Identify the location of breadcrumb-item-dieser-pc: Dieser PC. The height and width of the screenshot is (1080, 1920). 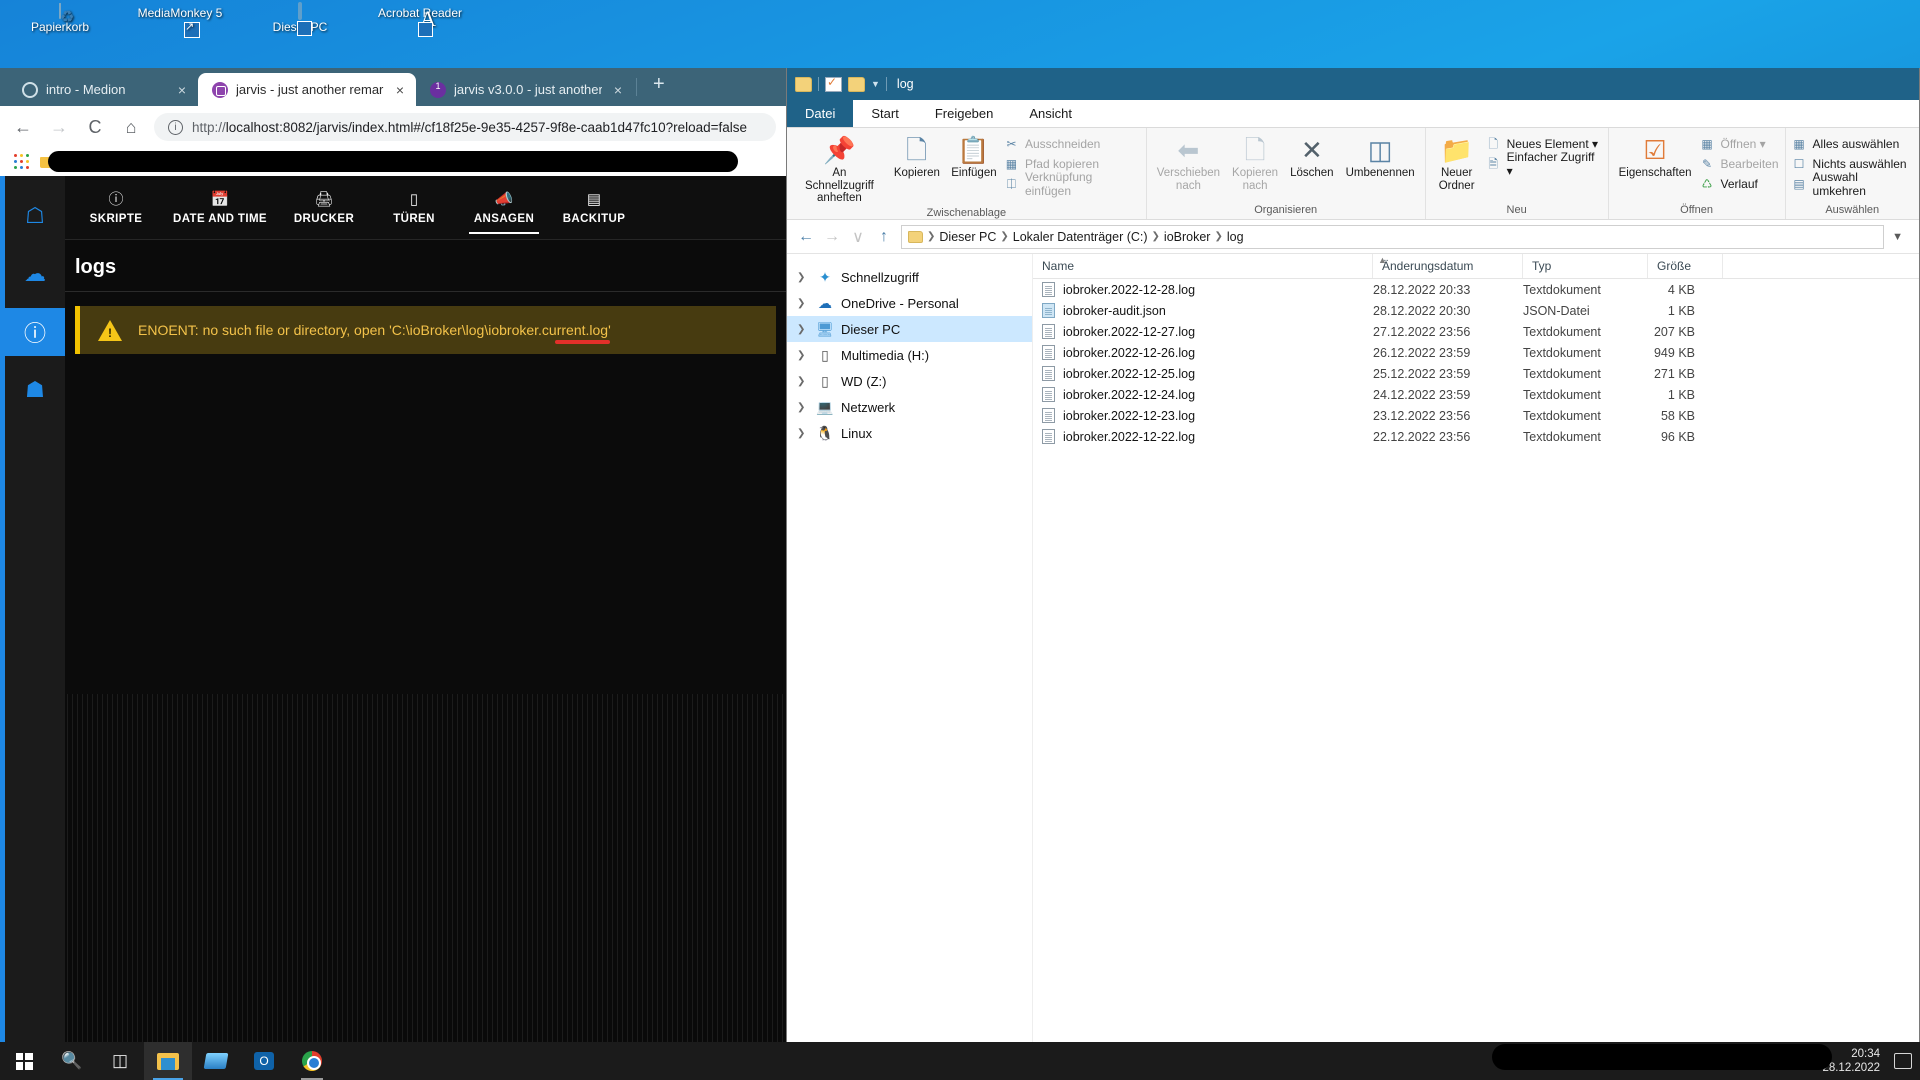
(967, 237).